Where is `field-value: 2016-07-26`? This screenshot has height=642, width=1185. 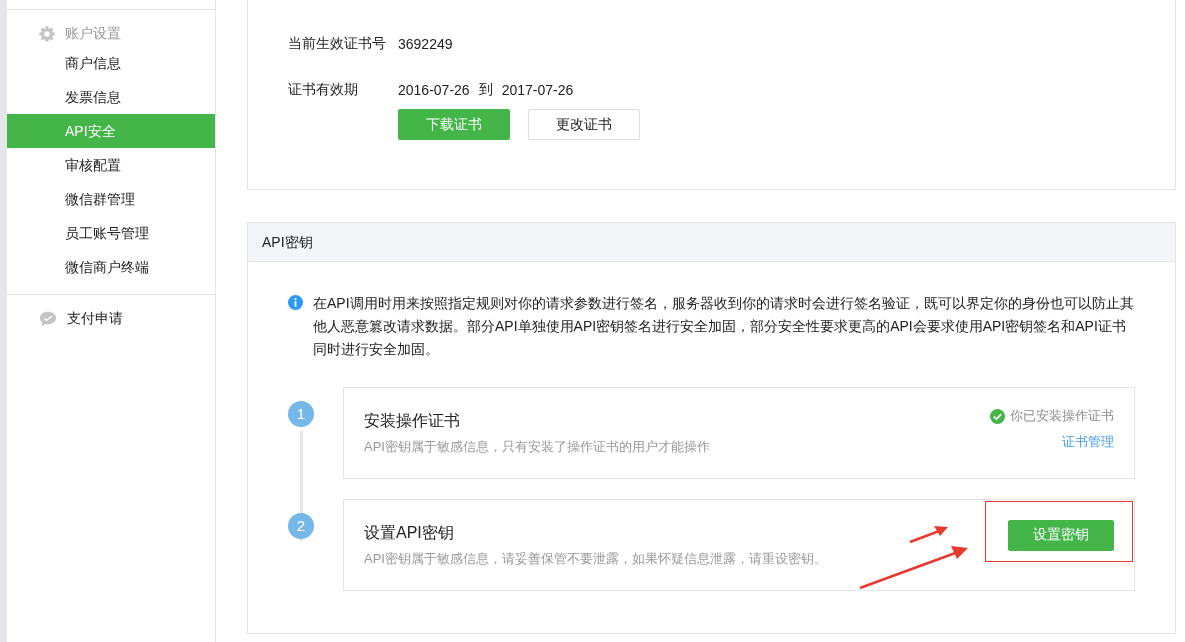 field-value: 2016-07-26 is located at coordinates (434, 90).